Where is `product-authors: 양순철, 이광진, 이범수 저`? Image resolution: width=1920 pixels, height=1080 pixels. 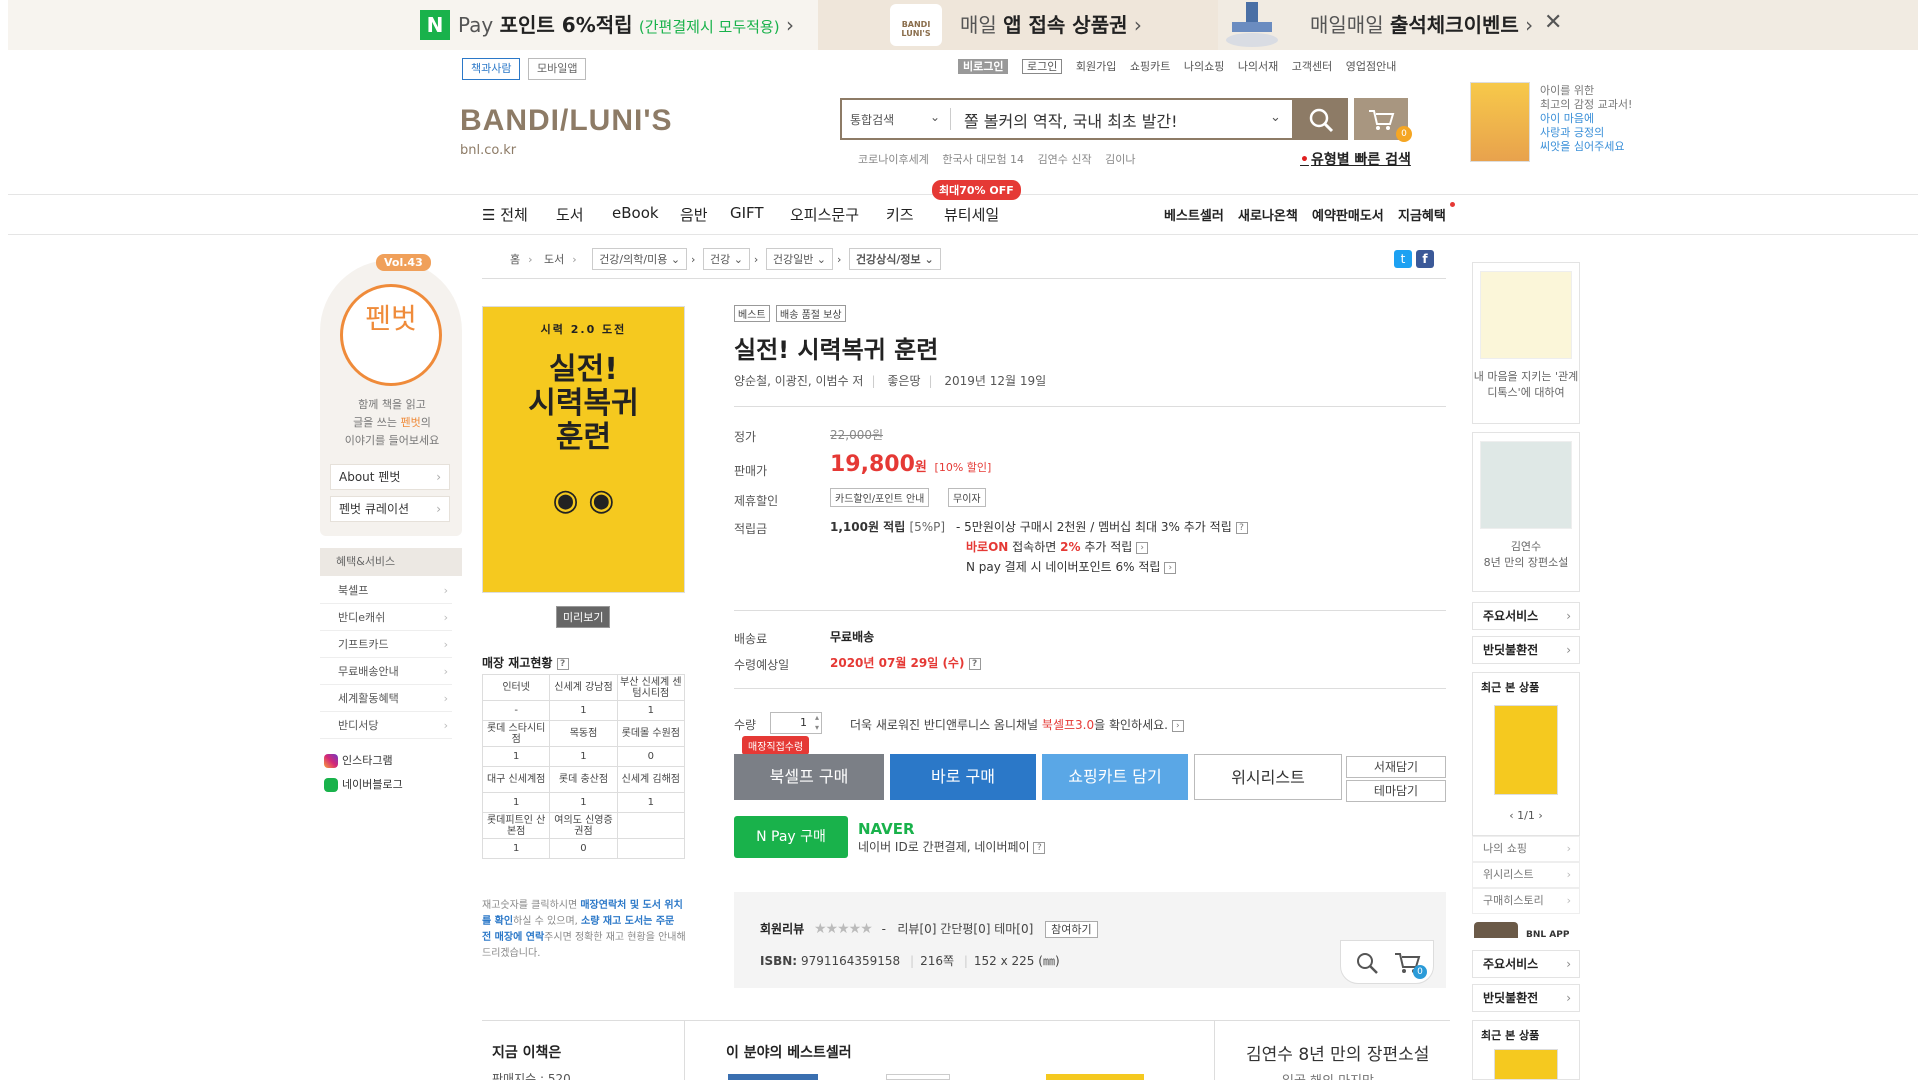 product-authors: 양순철, 이광진, 이범수 저 is located at coordinates (798, 381).